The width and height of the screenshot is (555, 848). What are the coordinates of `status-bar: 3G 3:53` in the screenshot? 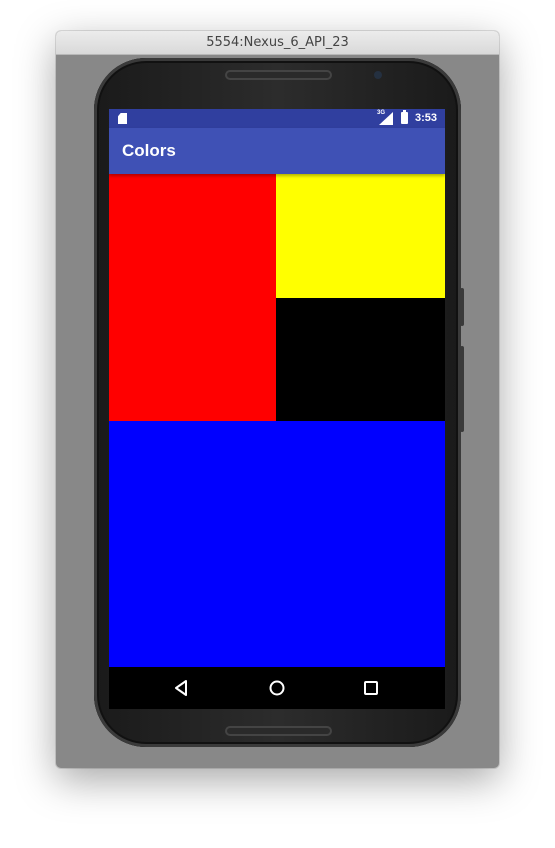 It's located at (277, 118).